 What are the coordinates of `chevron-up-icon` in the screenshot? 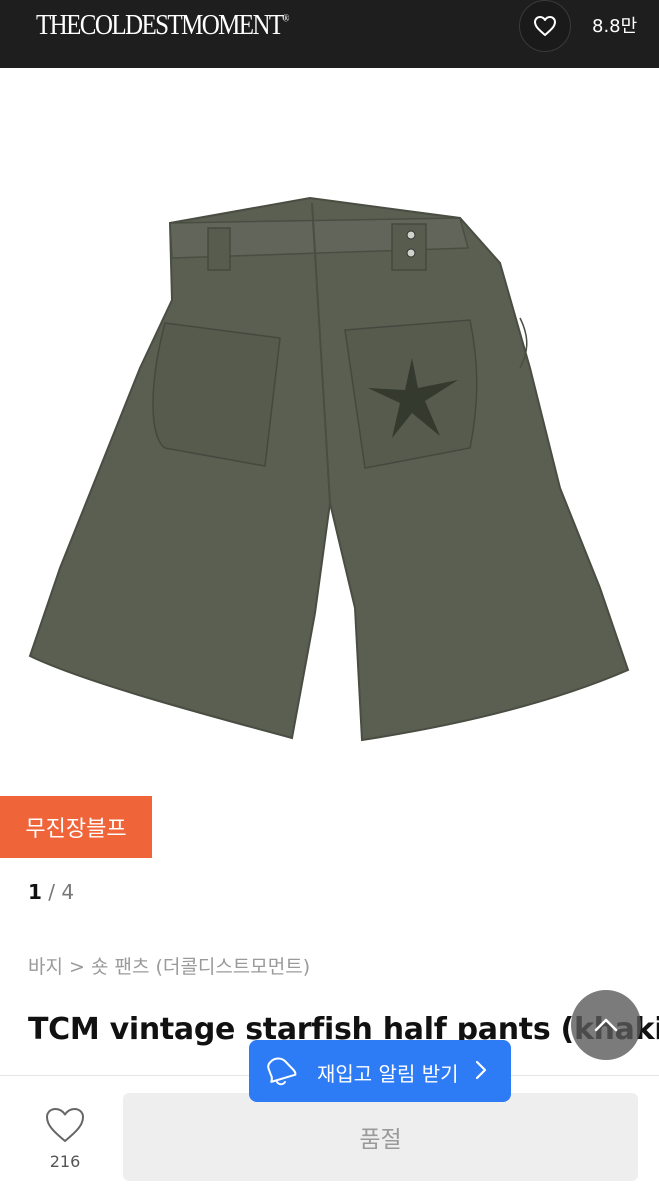 It's located at (606, 1025).